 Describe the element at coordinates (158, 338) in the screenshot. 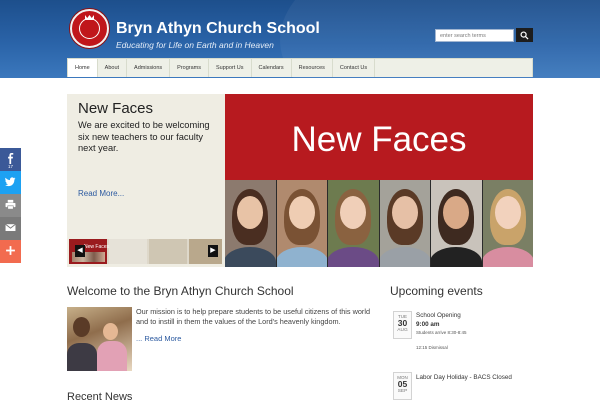

I see `welcome-read-more-link: ... Read More` at that location.